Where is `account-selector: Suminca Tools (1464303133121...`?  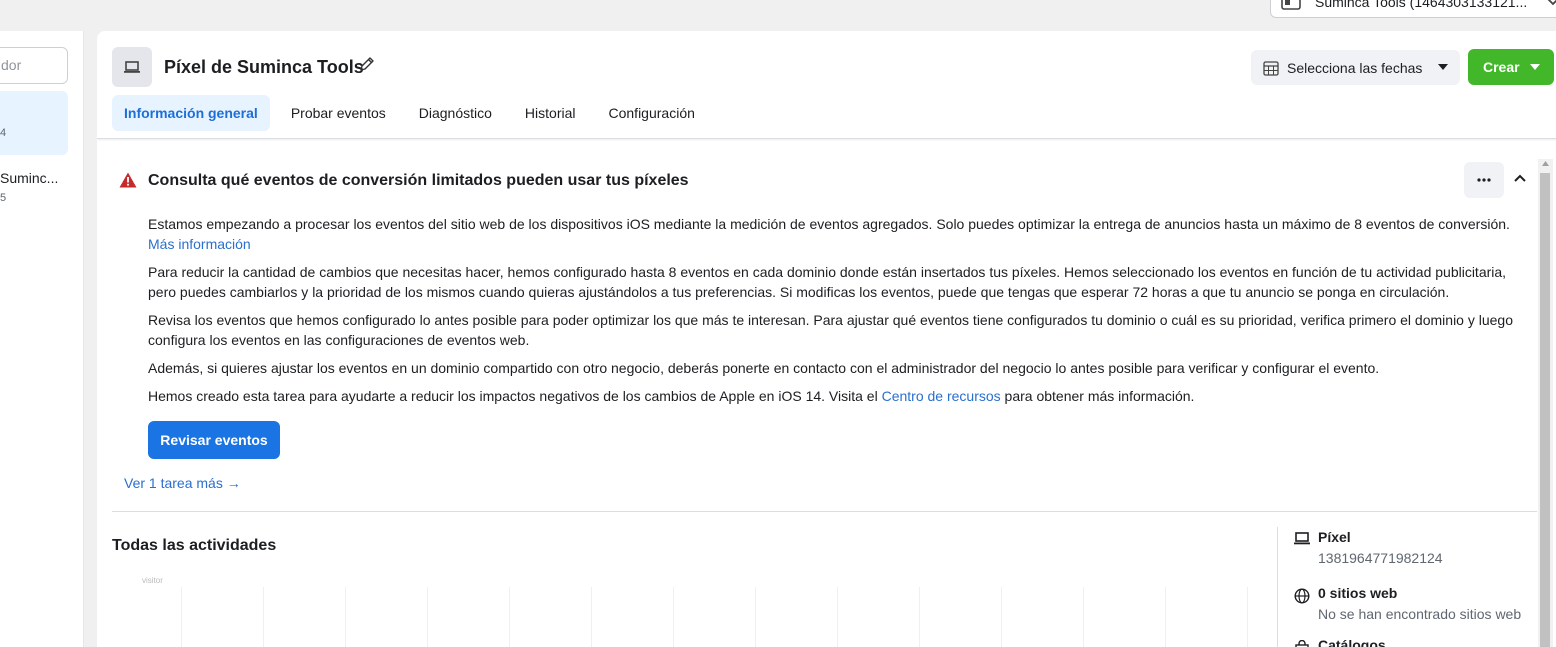
account-selector: Suminca Tools (1464303133121... is located at coordinates (1413, 9).